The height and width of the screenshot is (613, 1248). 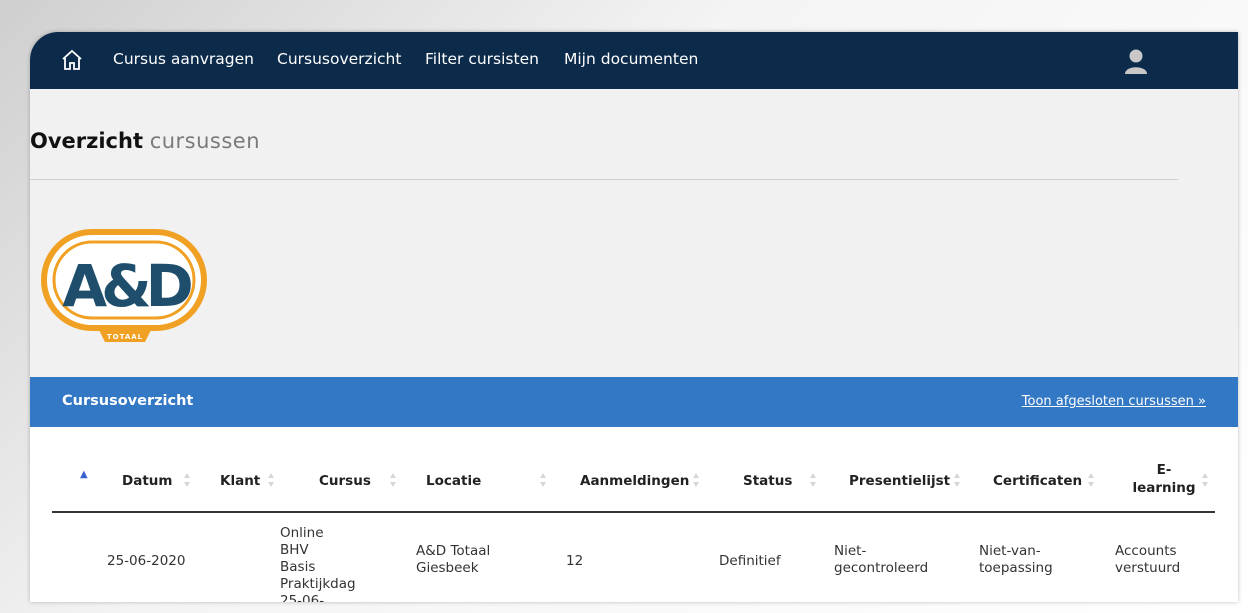 What do you see at coordinates (146, 561) in the screenshot?
I see `cell-datum: 25-06-2020` at bounding box center [146, 561].